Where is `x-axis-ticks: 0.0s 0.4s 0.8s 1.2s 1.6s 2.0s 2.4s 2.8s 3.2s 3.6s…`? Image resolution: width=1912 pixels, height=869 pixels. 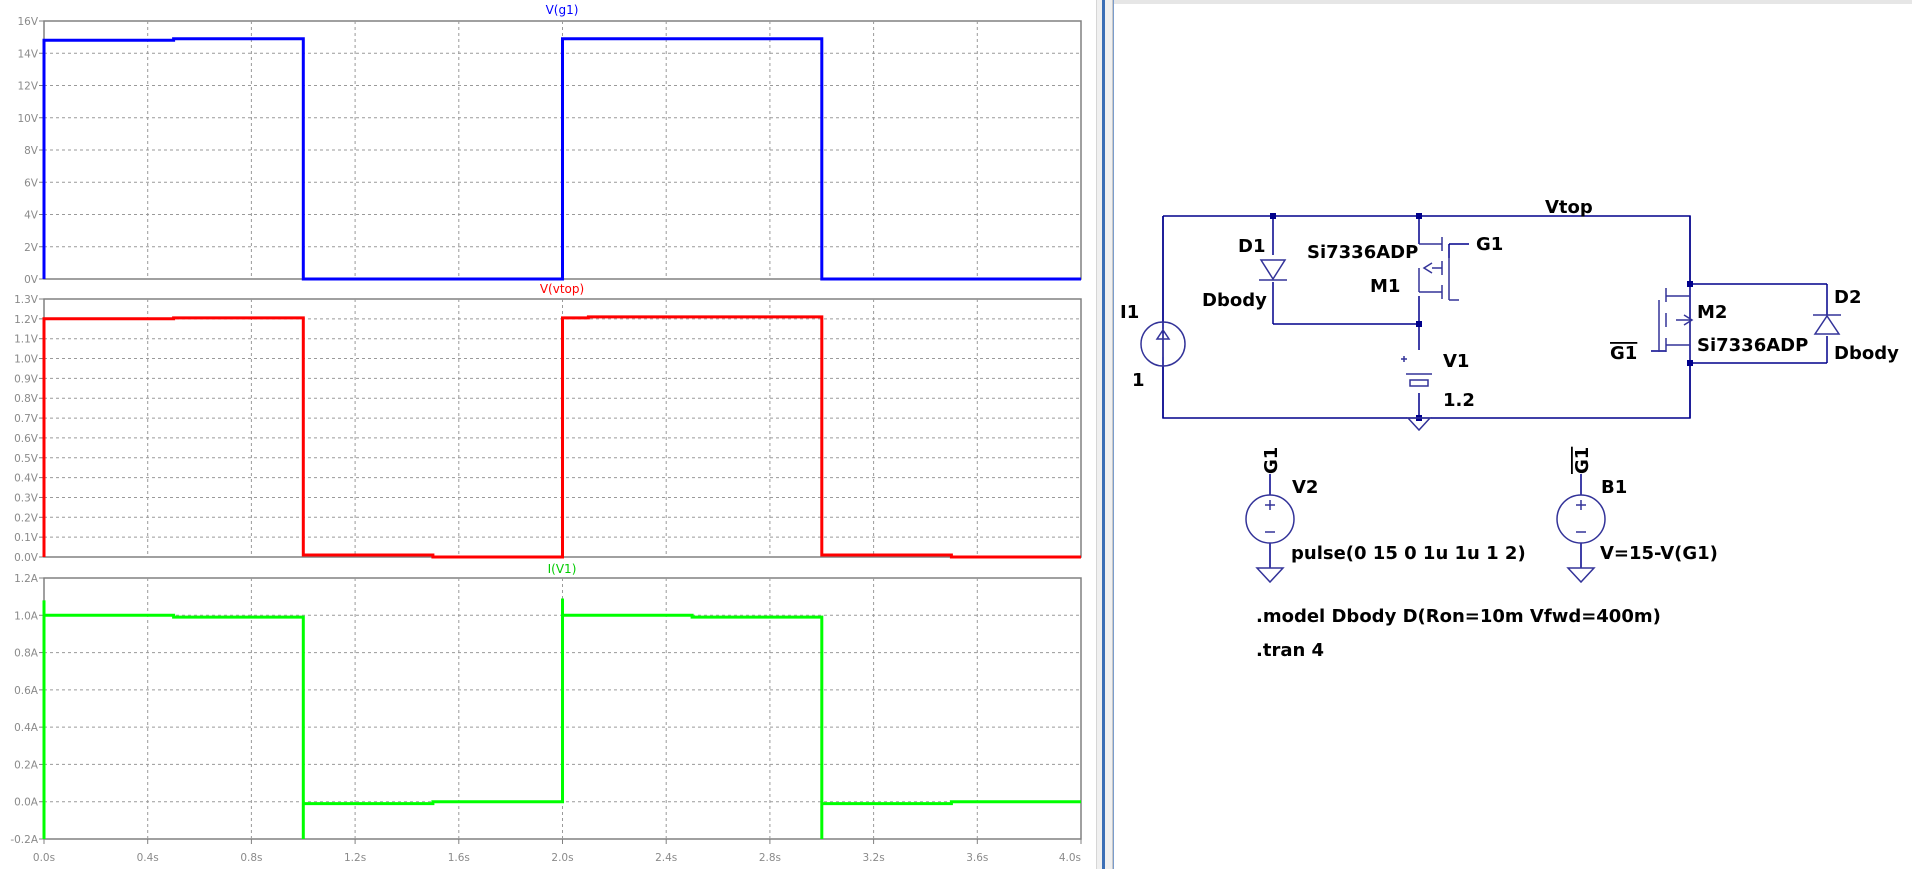 x-axis-ticks: 0.0s 0.4s 0.8s 1.2s 1.6s 2.0s 2.4s 2.8s 3.2s 3.6s… is located at coordinates (557, 851).